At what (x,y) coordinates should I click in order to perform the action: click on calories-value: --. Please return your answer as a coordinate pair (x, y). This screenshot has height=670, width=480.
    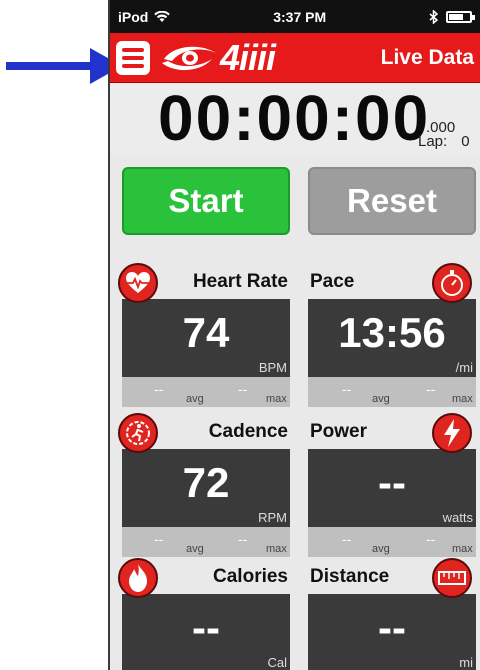
    Looking at the image, I should click on (206, 627).